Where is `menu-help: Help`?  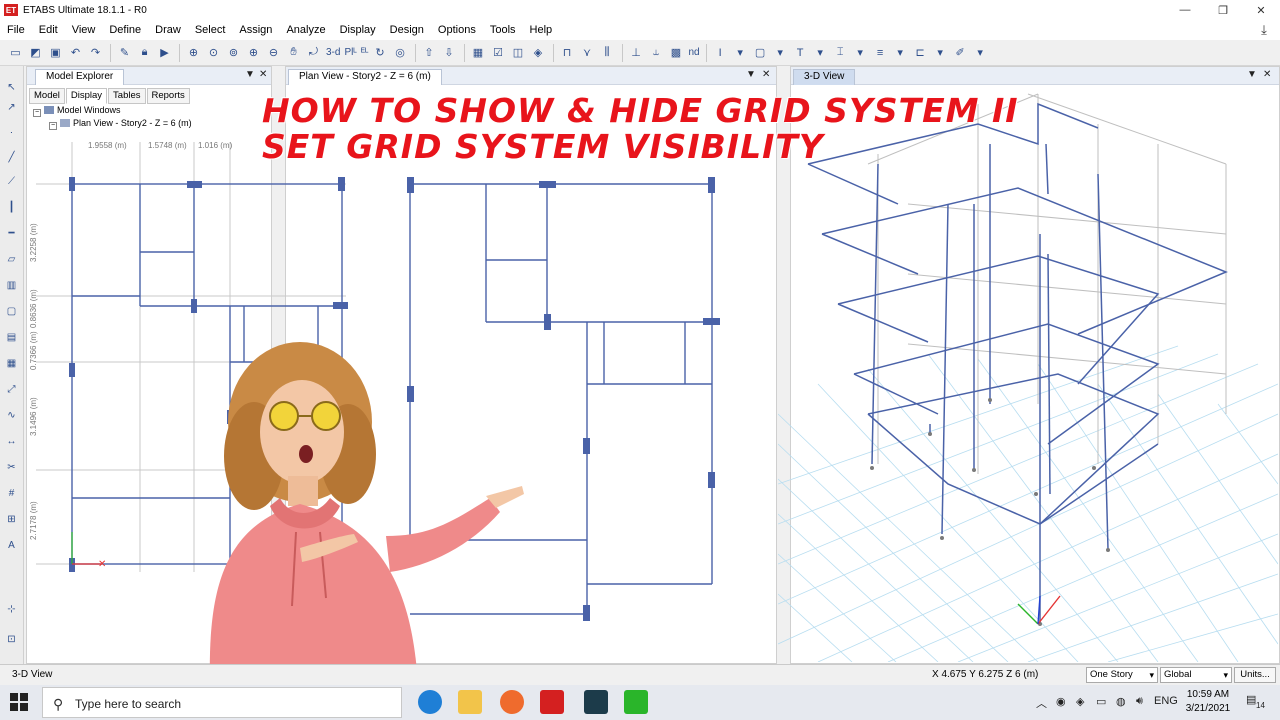
menu-help: Help is located at coordinates (541, 30).